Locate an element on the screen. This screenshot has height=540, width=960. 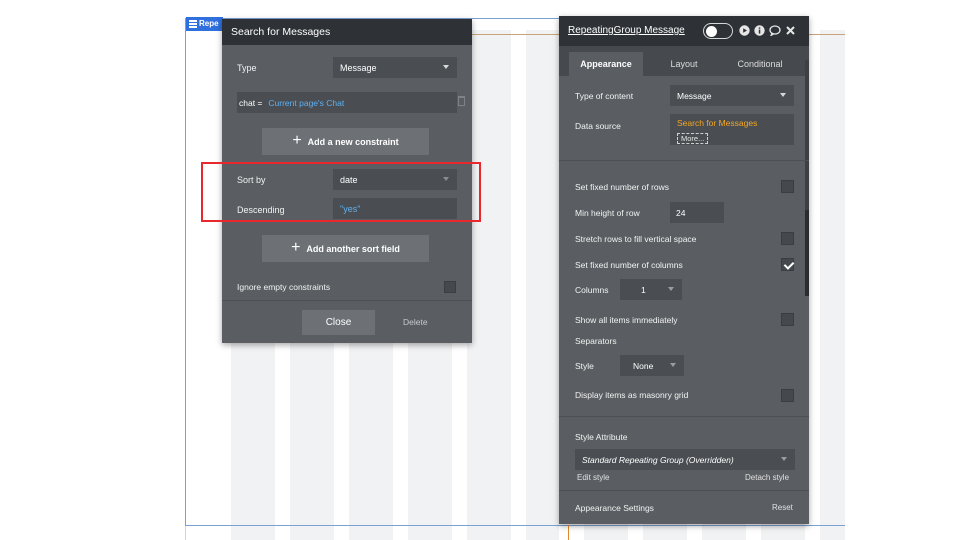
element-tag-label: Repe is located at coordinates (209, 23).